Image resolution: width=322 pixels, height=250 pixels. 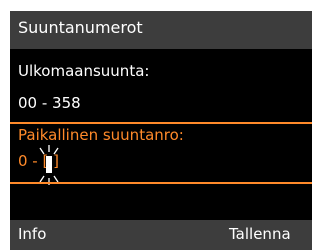 What do you see at coordinates (161, 123) in the screenshot?
I see `selection-top-border` at bounding box center [161, 123].